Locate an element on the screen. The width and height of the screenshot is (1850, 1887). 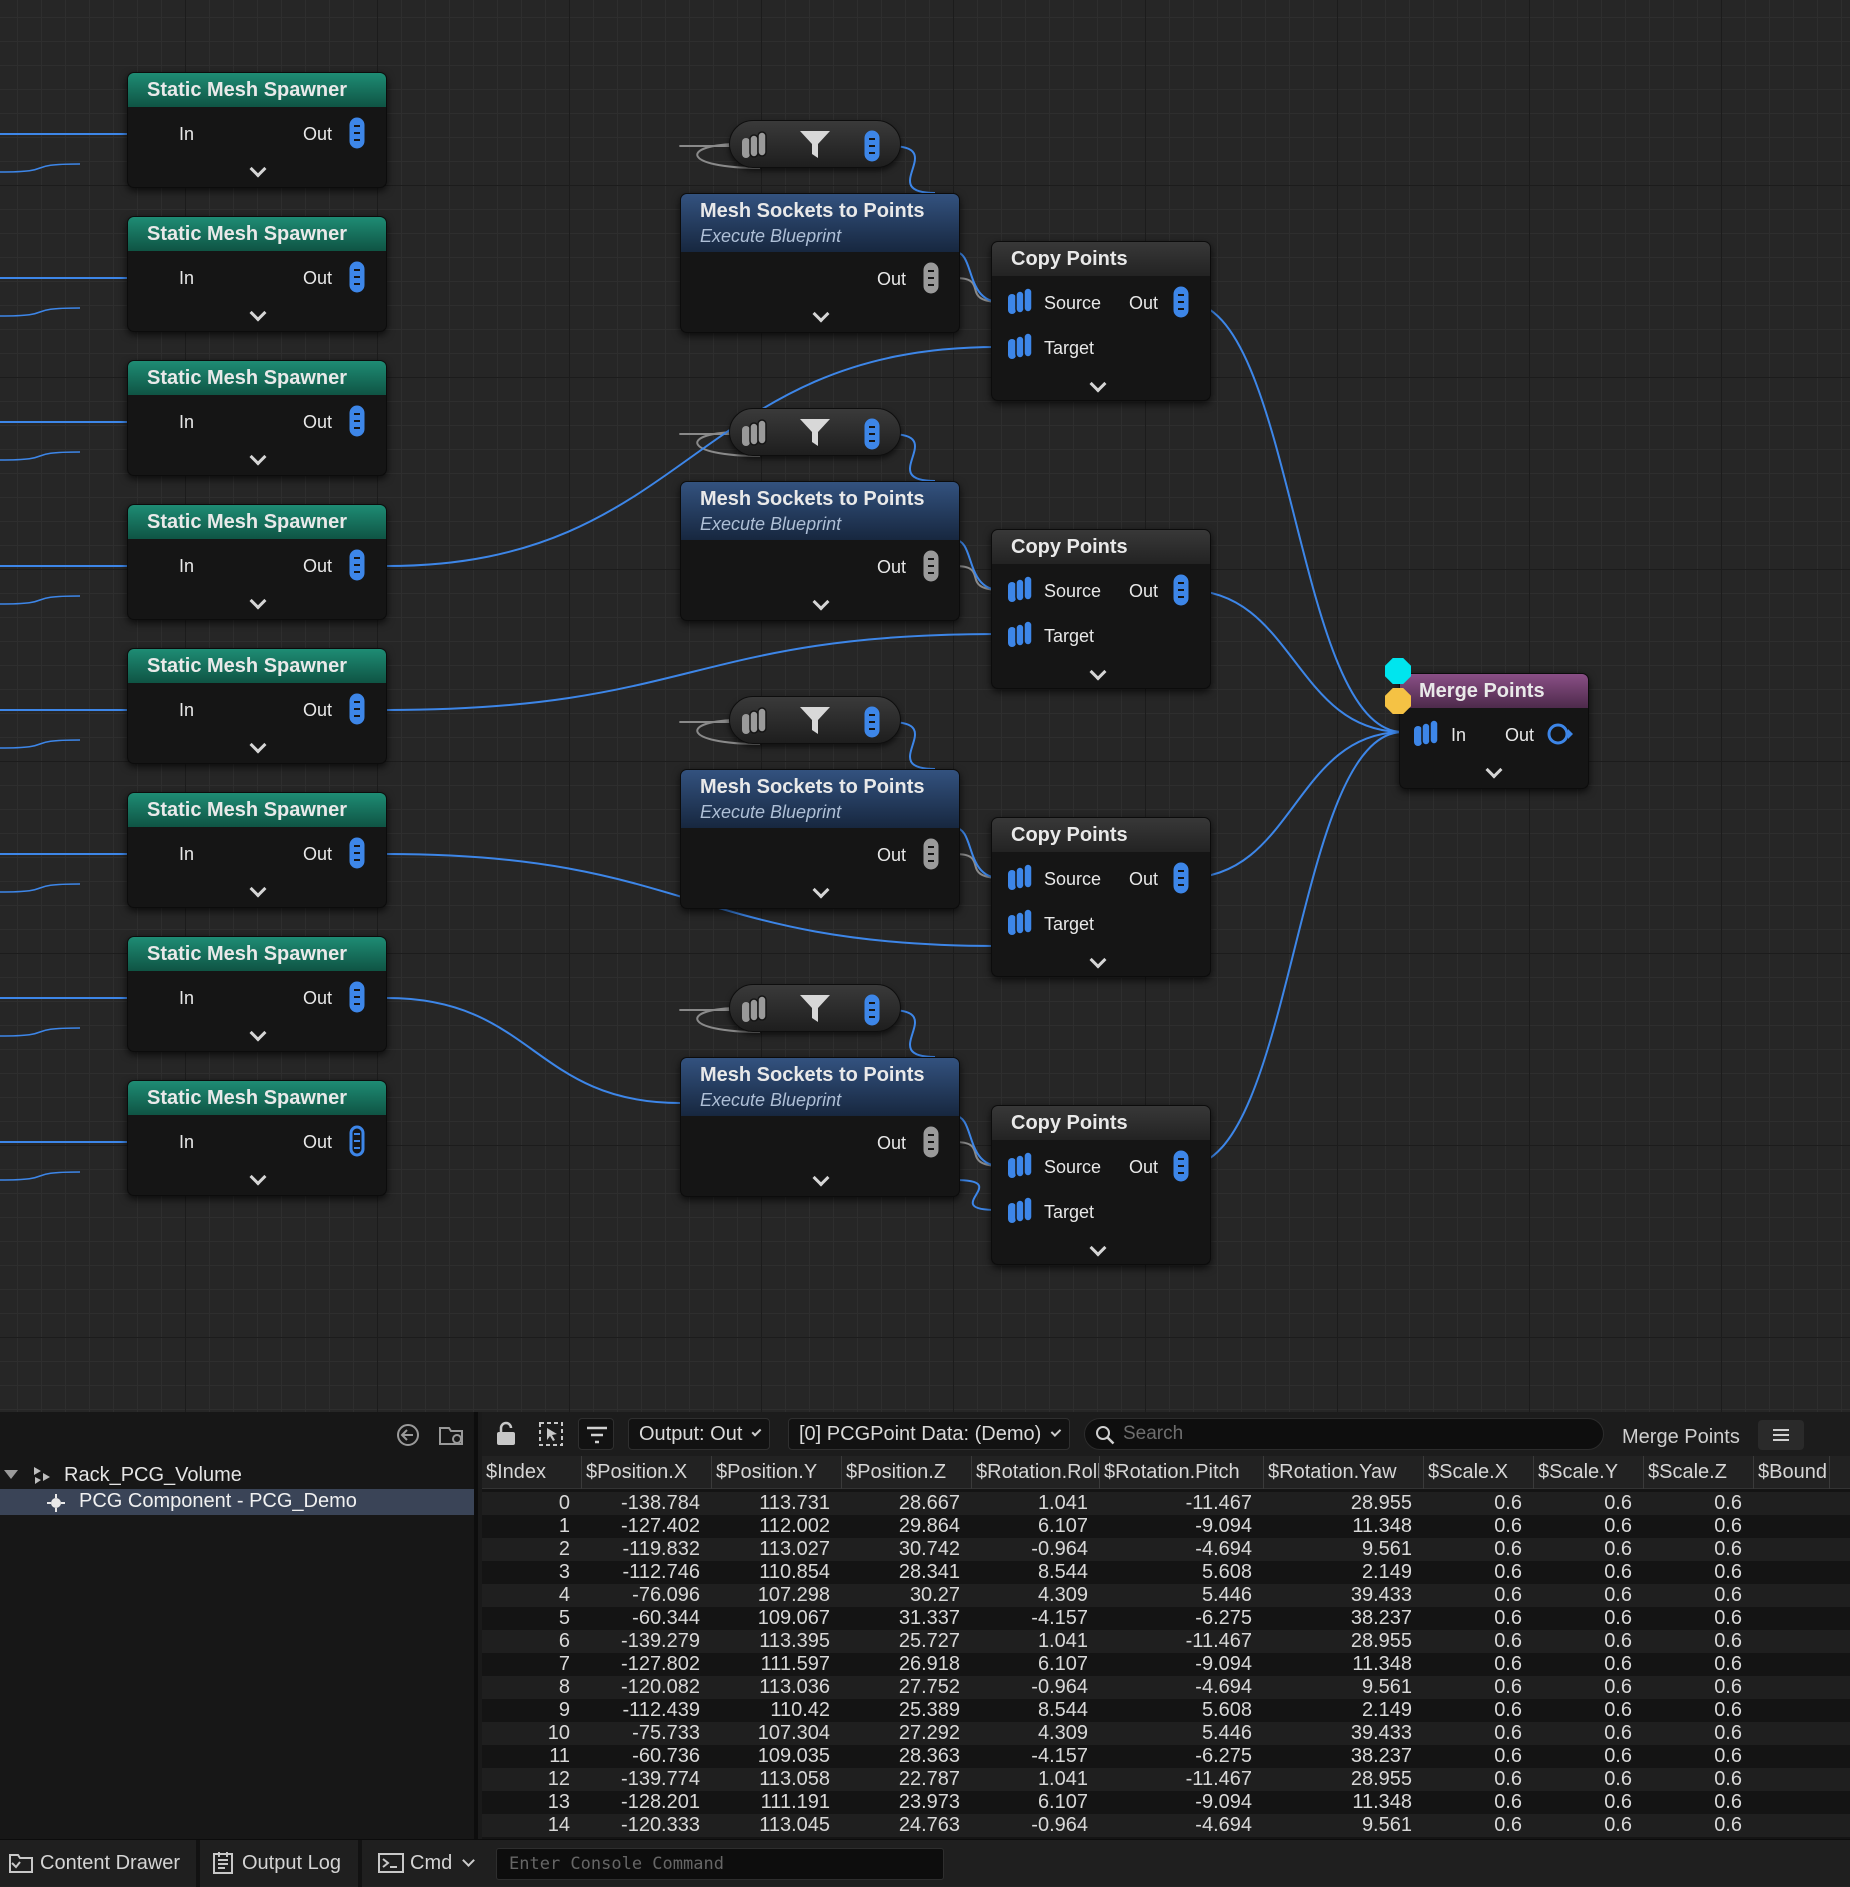
column-header: $Position.X is located at coordinates (647, 1472).